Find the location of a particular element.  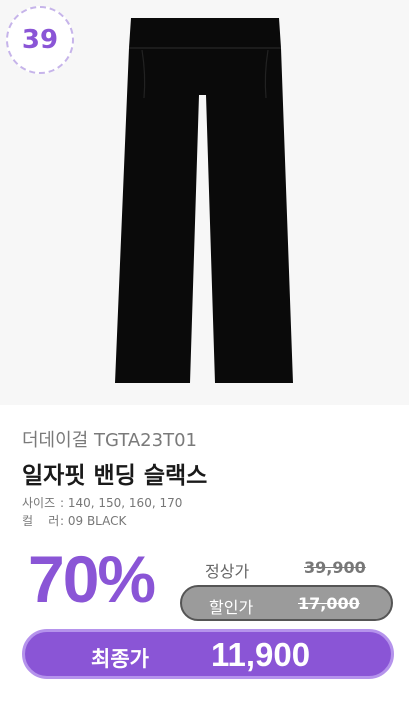

discount-rate: 70% is located at coordinates (92, 579).